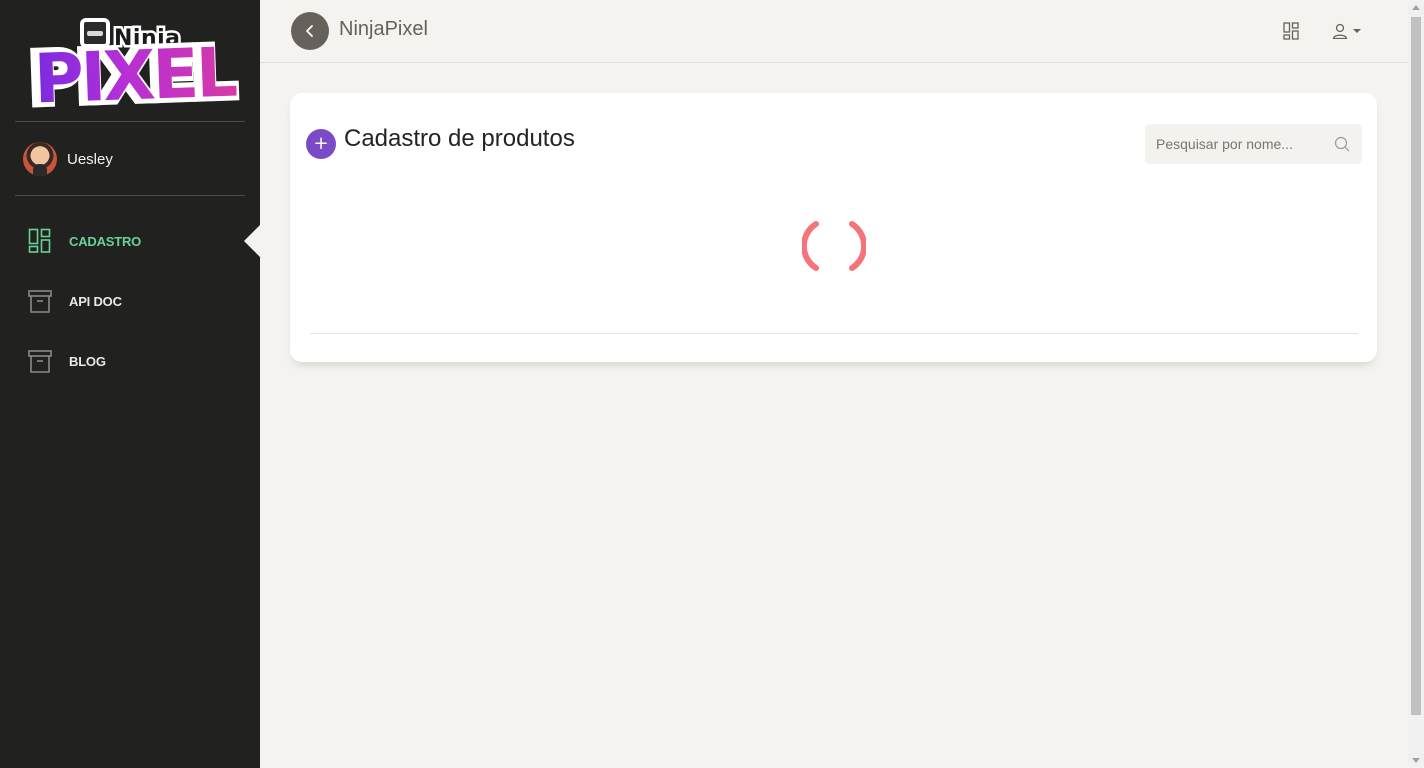  What do you see at coordinates (135, 76) in the screenshot?
I see `logo-pixel-text: PIXEL` at bounding box center [135, 76].